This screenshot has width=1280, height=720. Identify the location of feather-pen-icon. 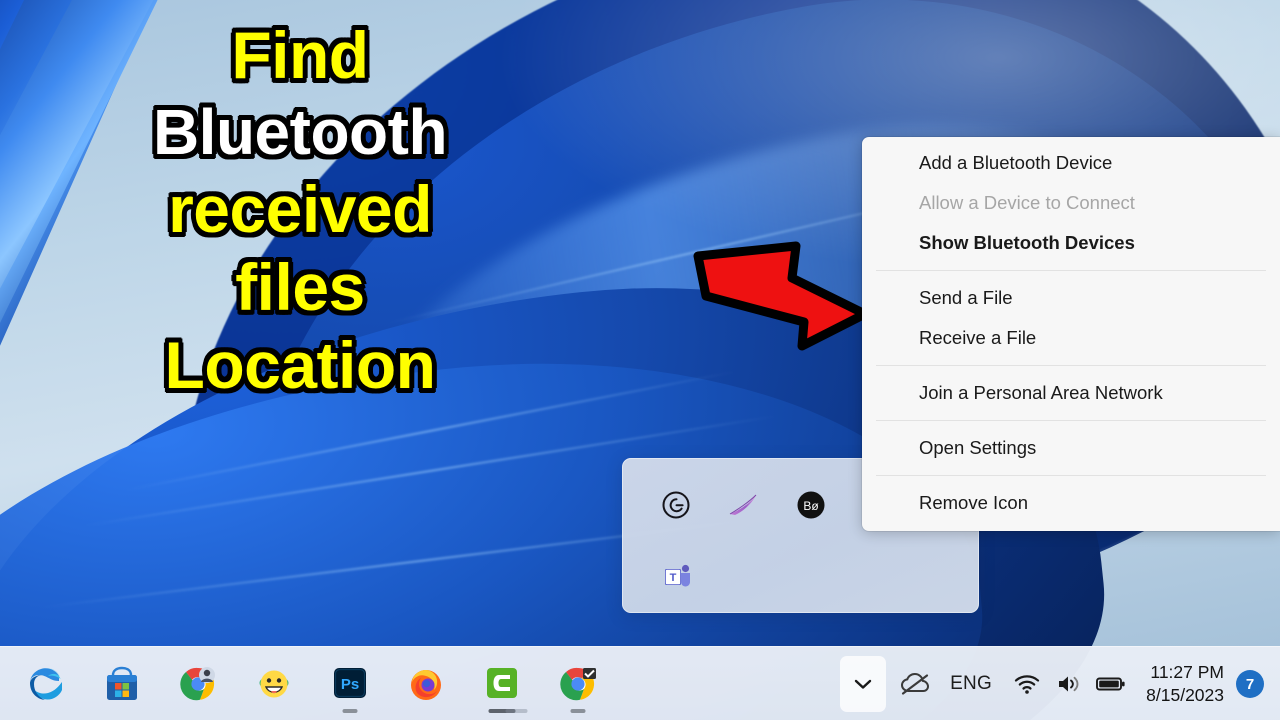
(742, 505).